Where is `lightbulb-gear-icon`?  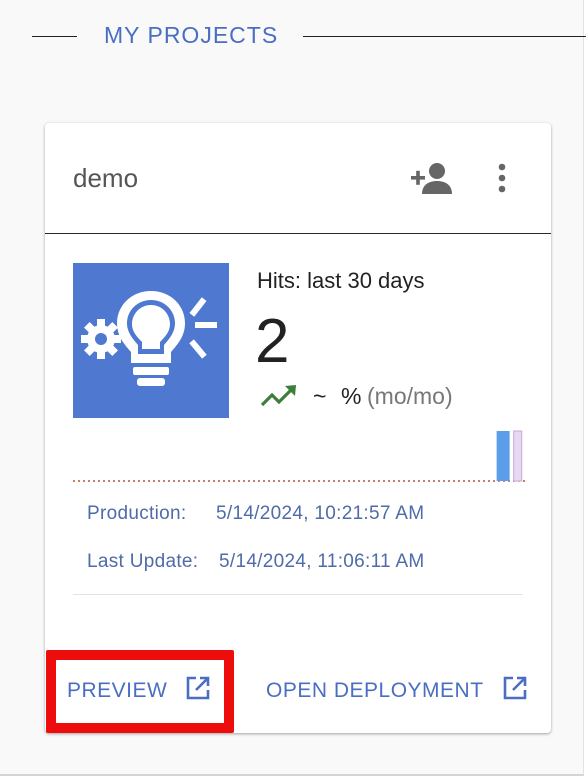 lightbulb-gear-icon is located at coordinates (151, 340).